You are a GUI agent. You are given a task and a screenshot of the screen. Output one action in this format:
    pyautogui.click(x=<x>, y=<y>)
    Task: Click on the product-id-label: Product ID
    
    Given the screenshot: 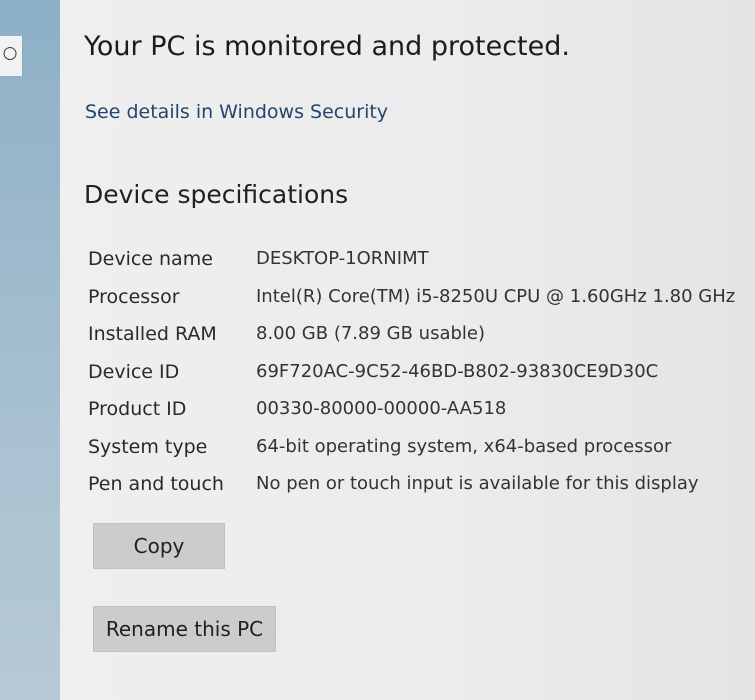 What is the action you would take?
    pyautogui.click(x=137, y=409)
    